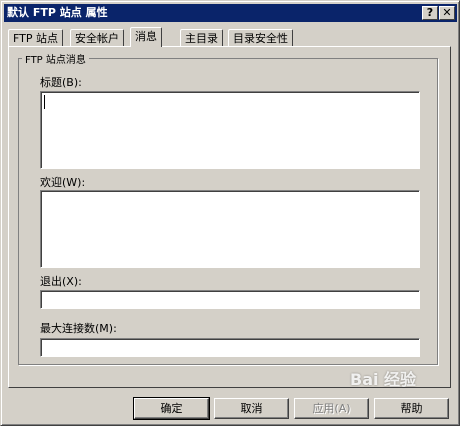 Image resolution: width=460 pixels, height=426 pixels. What do you see at coordinates (146, 37) in the screenshot?
I see `tab-messages: 消息` at bounding box center [146, 37].